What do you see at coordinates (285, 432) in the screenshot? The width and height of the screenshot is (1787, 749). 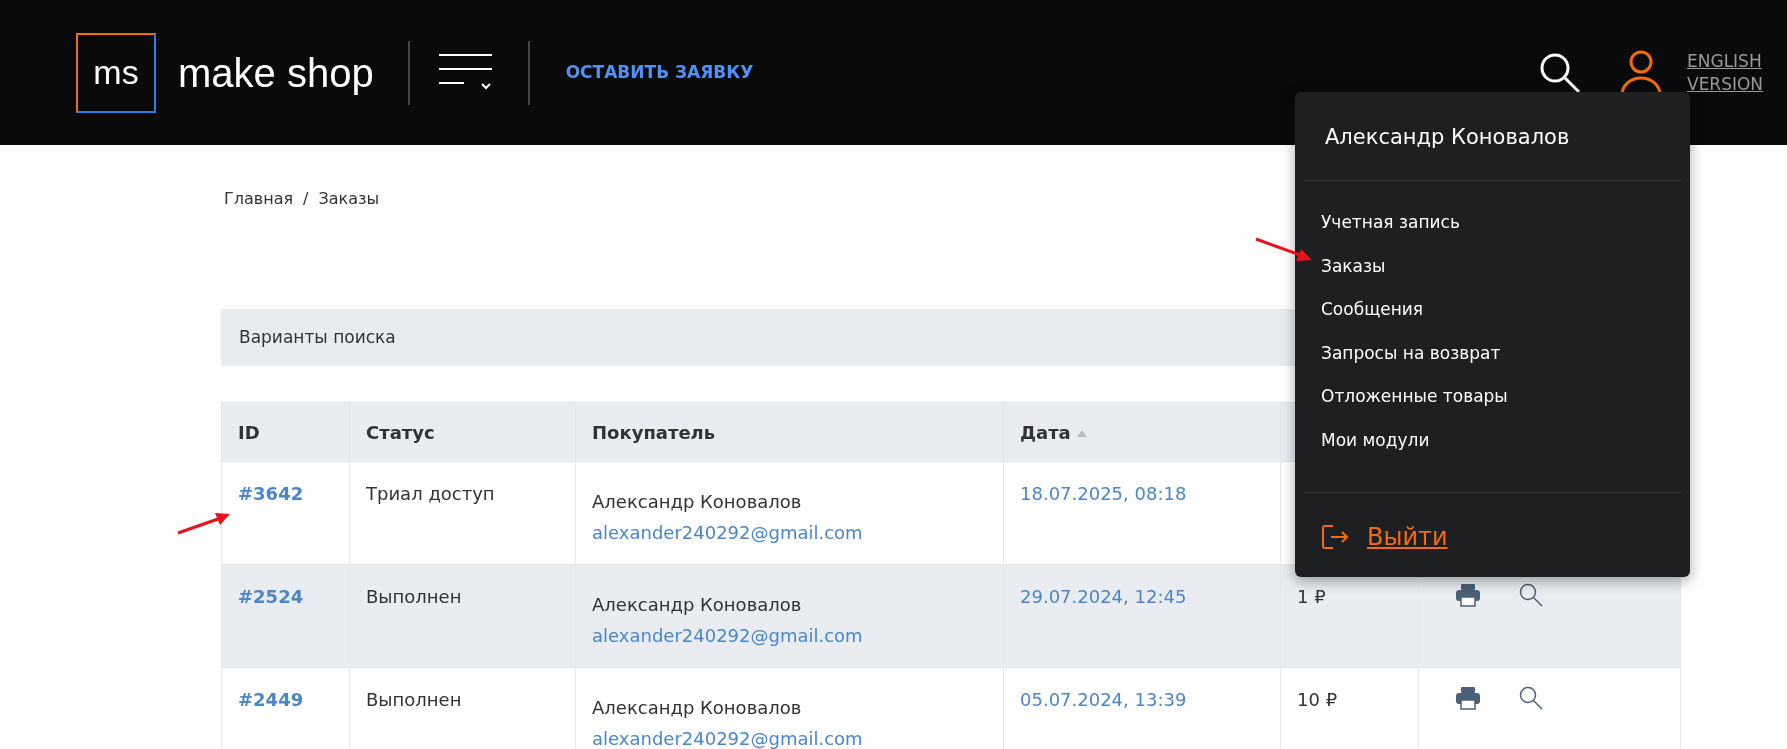 I see `column-header: ID` at bounding box center [285, 432].